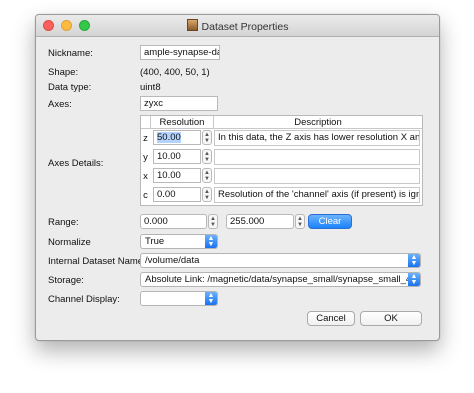  What do you see at coordinates (207, 175) in the screenshot?
I see `resolution-stepper-x: ▲ ▼` at bounding box center [207, 175].